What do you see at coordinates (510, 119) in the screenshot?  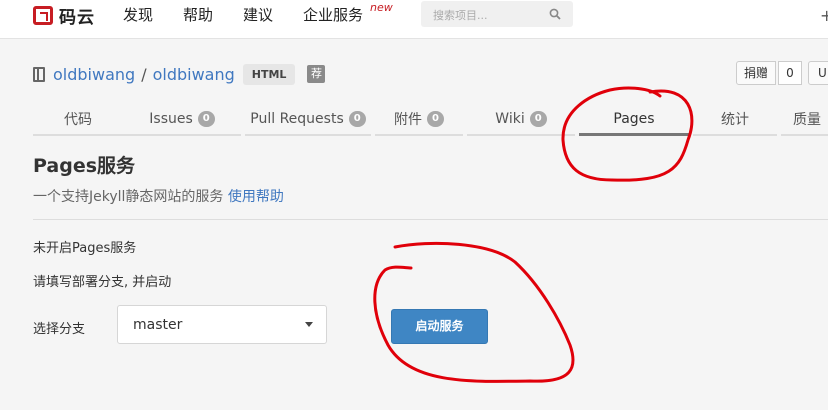 I see `tab-label: Wiki` at bounding box center [510, 119].